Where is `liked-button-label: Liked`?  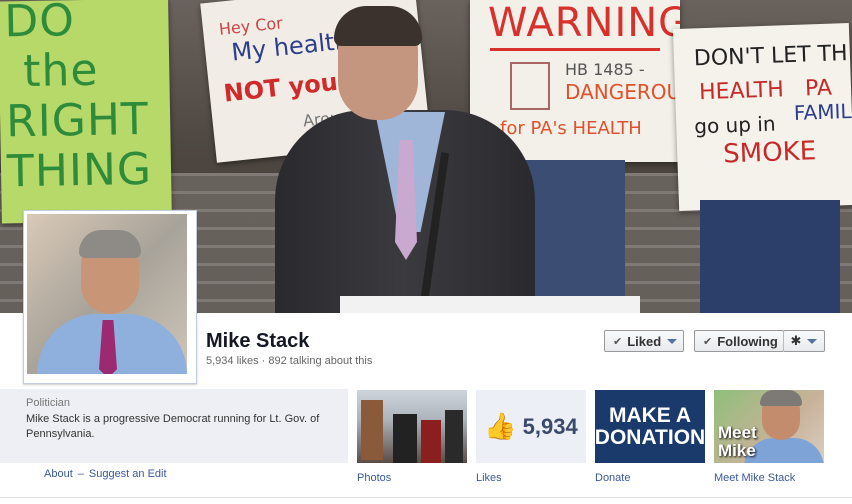 liked-button-label: Liked is located at coordinates (644, 341).